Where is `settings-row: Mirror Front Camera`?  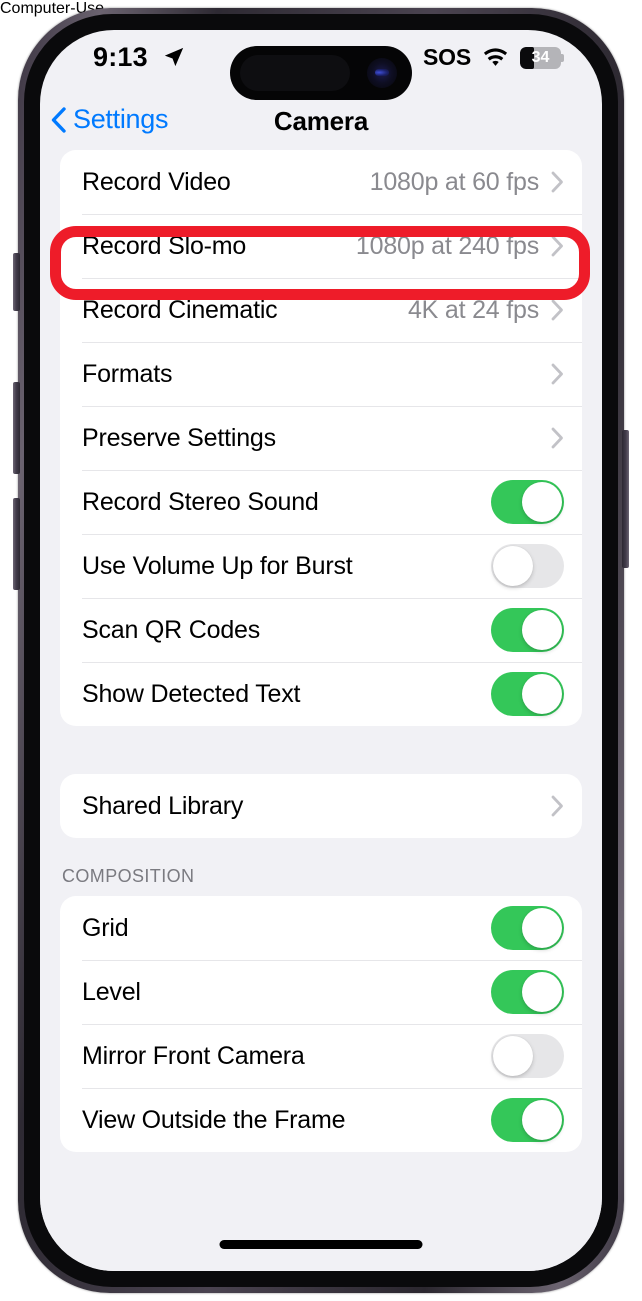 settings-row: Mirror Front Camera is located at coordinates (321, 1056).